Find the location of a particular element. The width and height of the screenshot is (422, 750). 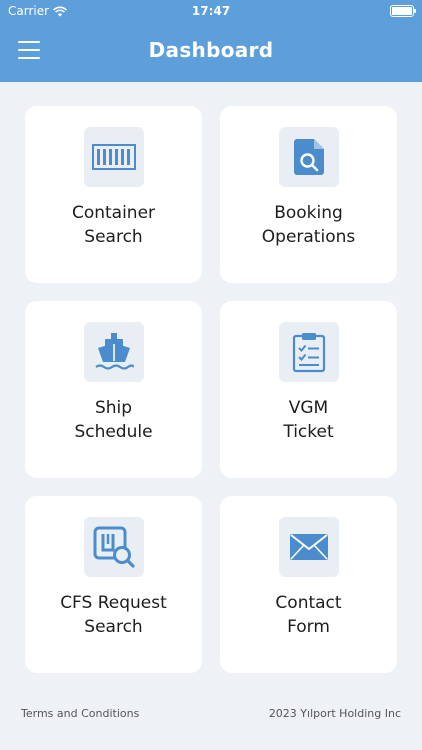

card-label: Booking Operations is located at coordinates (308, 225).